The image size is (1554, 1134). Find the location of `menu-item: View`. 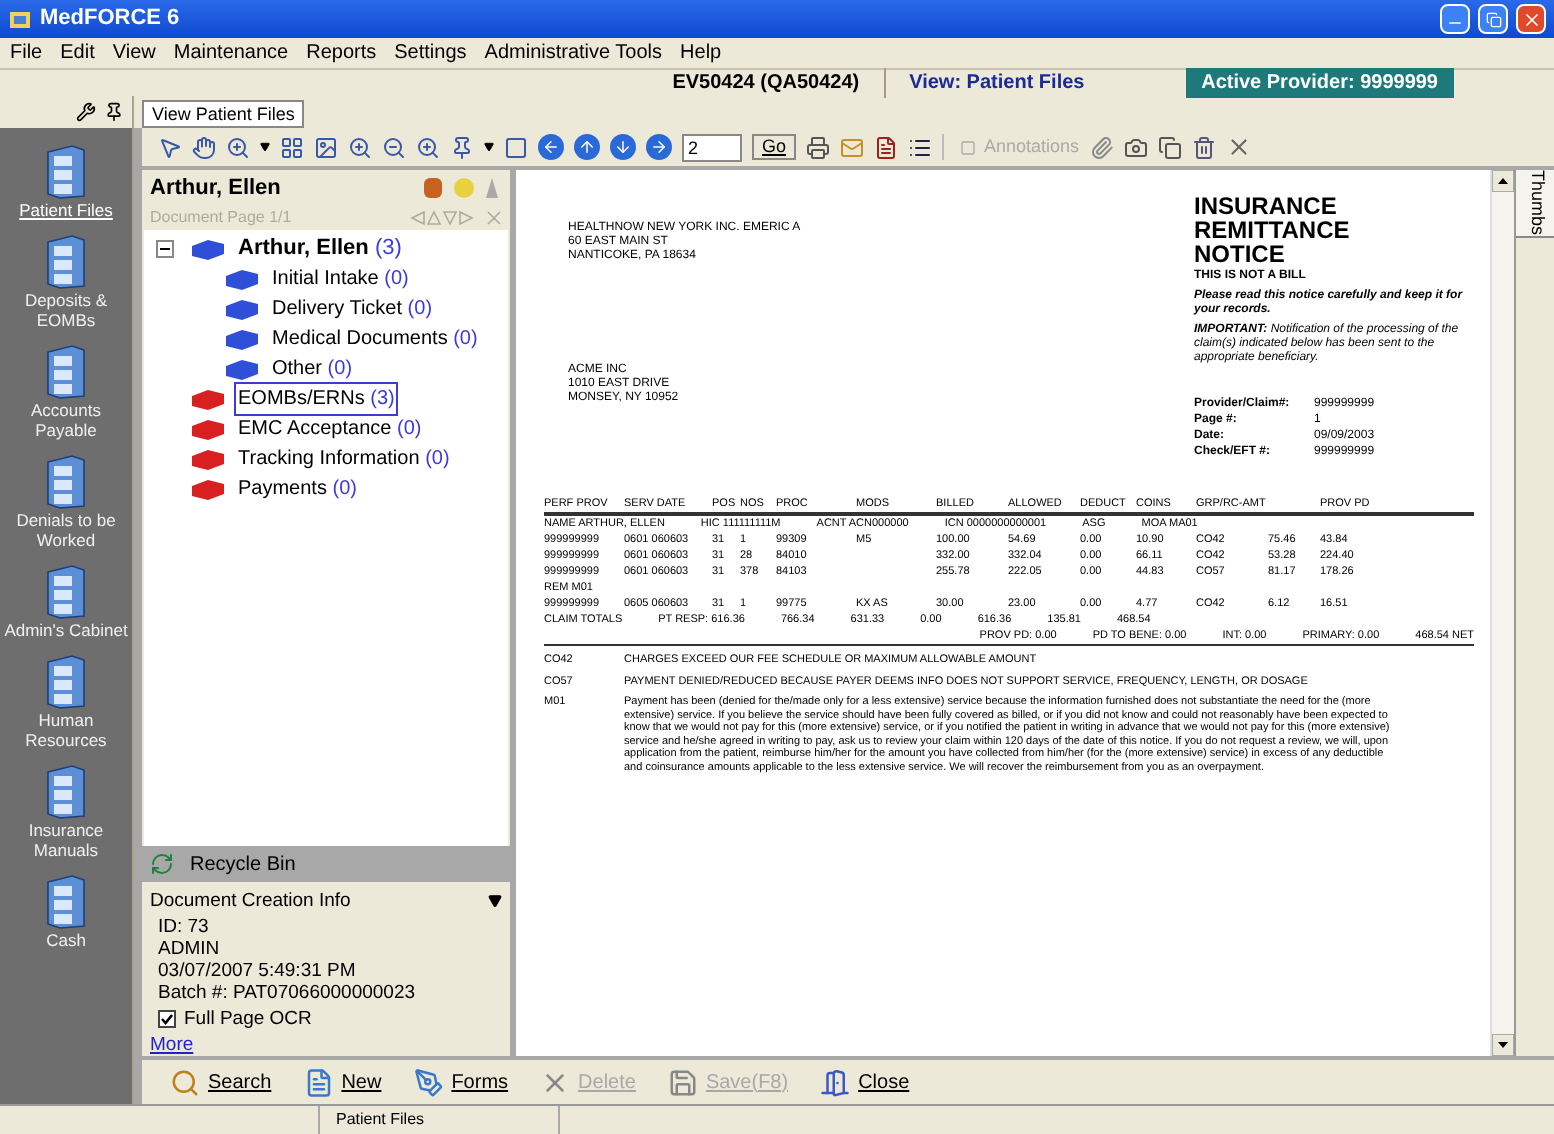

menu-item: View is located at coordinates (134, 53).